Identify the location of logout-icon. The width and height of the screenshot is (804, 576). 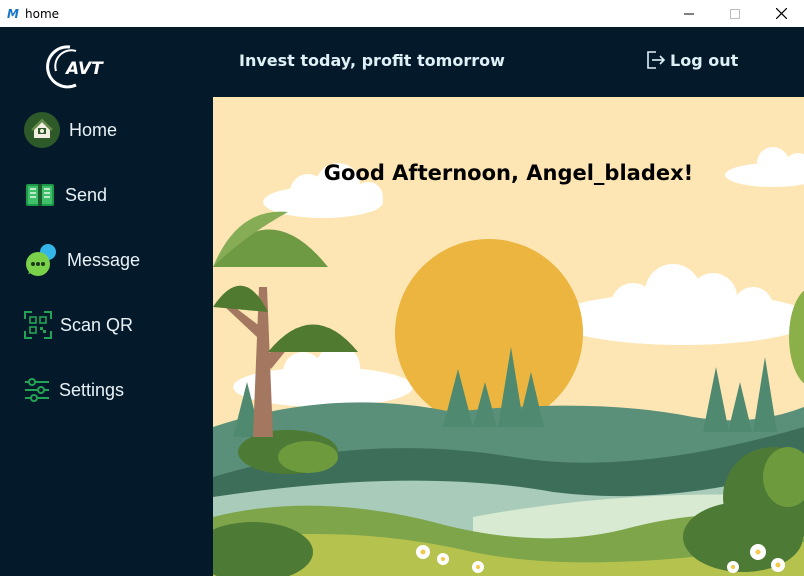
(656, 60).